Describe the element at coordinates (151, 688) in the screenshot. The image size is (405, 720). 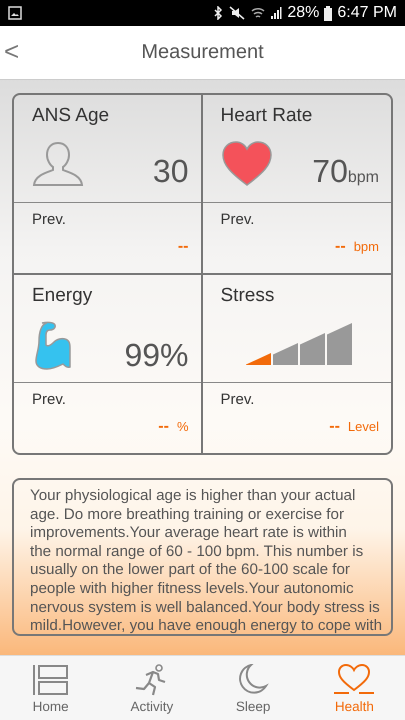
I see `nav-tab: Activity` at that location.